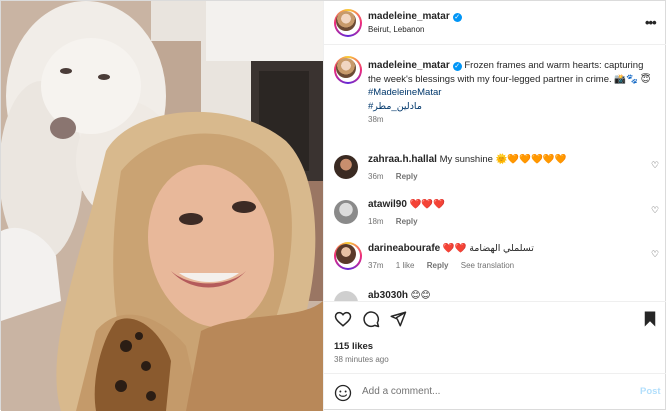 The width and height of the screenshot is (666, 411). Describe the element at coordinates (402, 159) in the screenshot. I see `commenter-username: zahraa.h.hallal` at that location.